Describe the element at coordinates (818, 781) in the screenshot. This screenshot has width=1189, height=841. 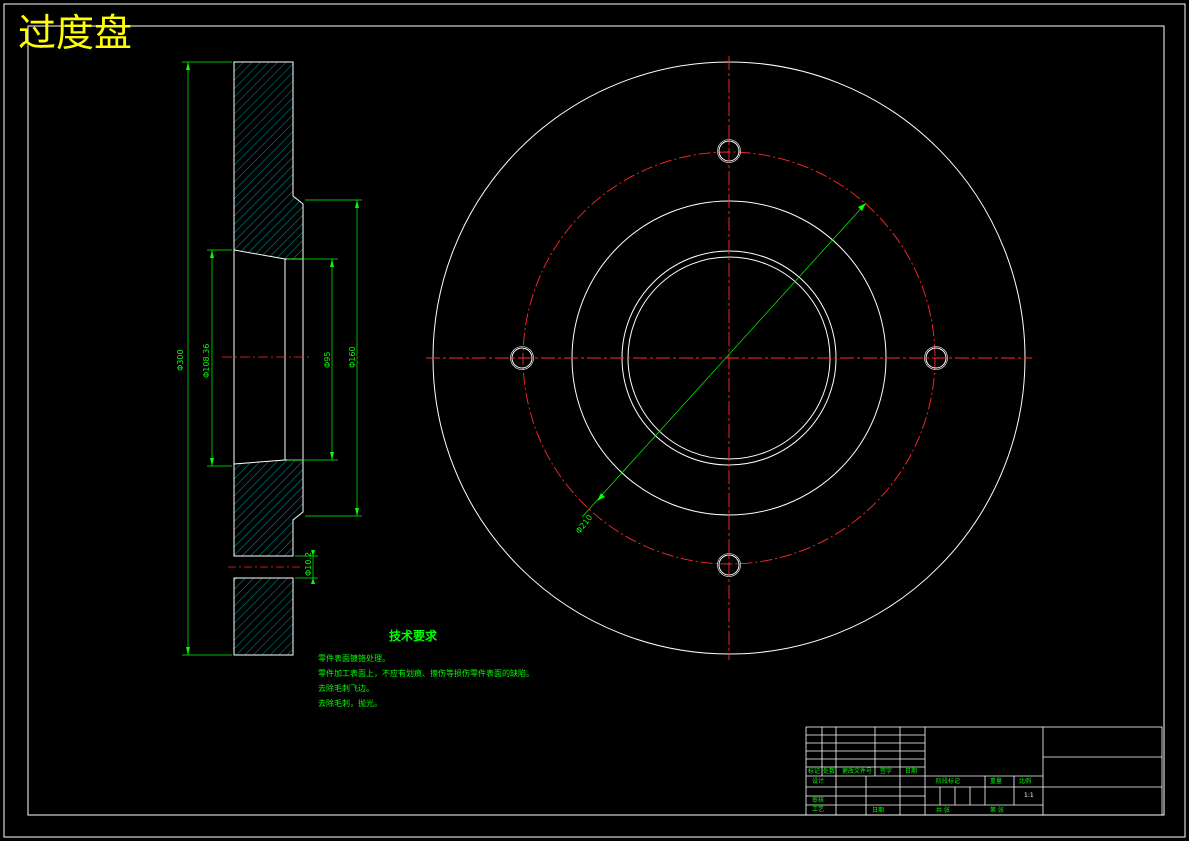
I see `tb-label-design: 设计` at that location.